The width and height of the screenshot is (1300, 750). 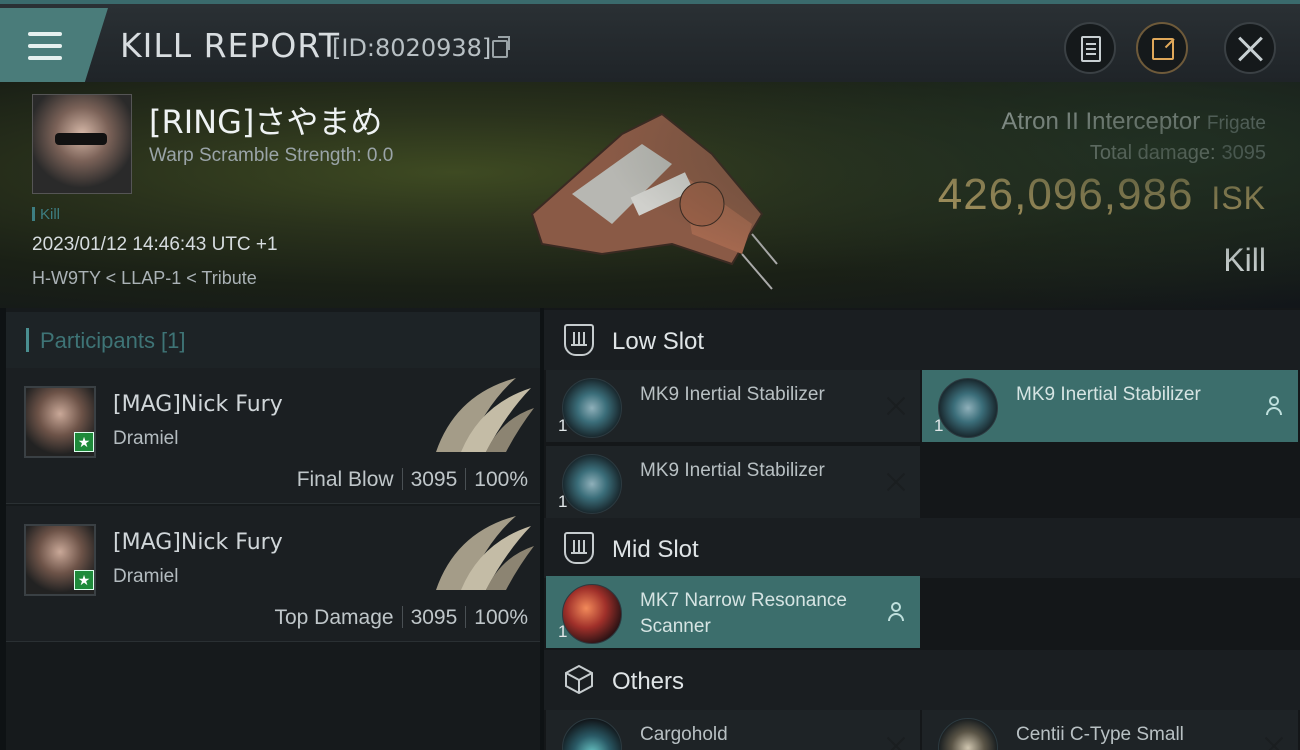 I want to click on low-slot-title: Low Slot, so click(x=658, y=341).